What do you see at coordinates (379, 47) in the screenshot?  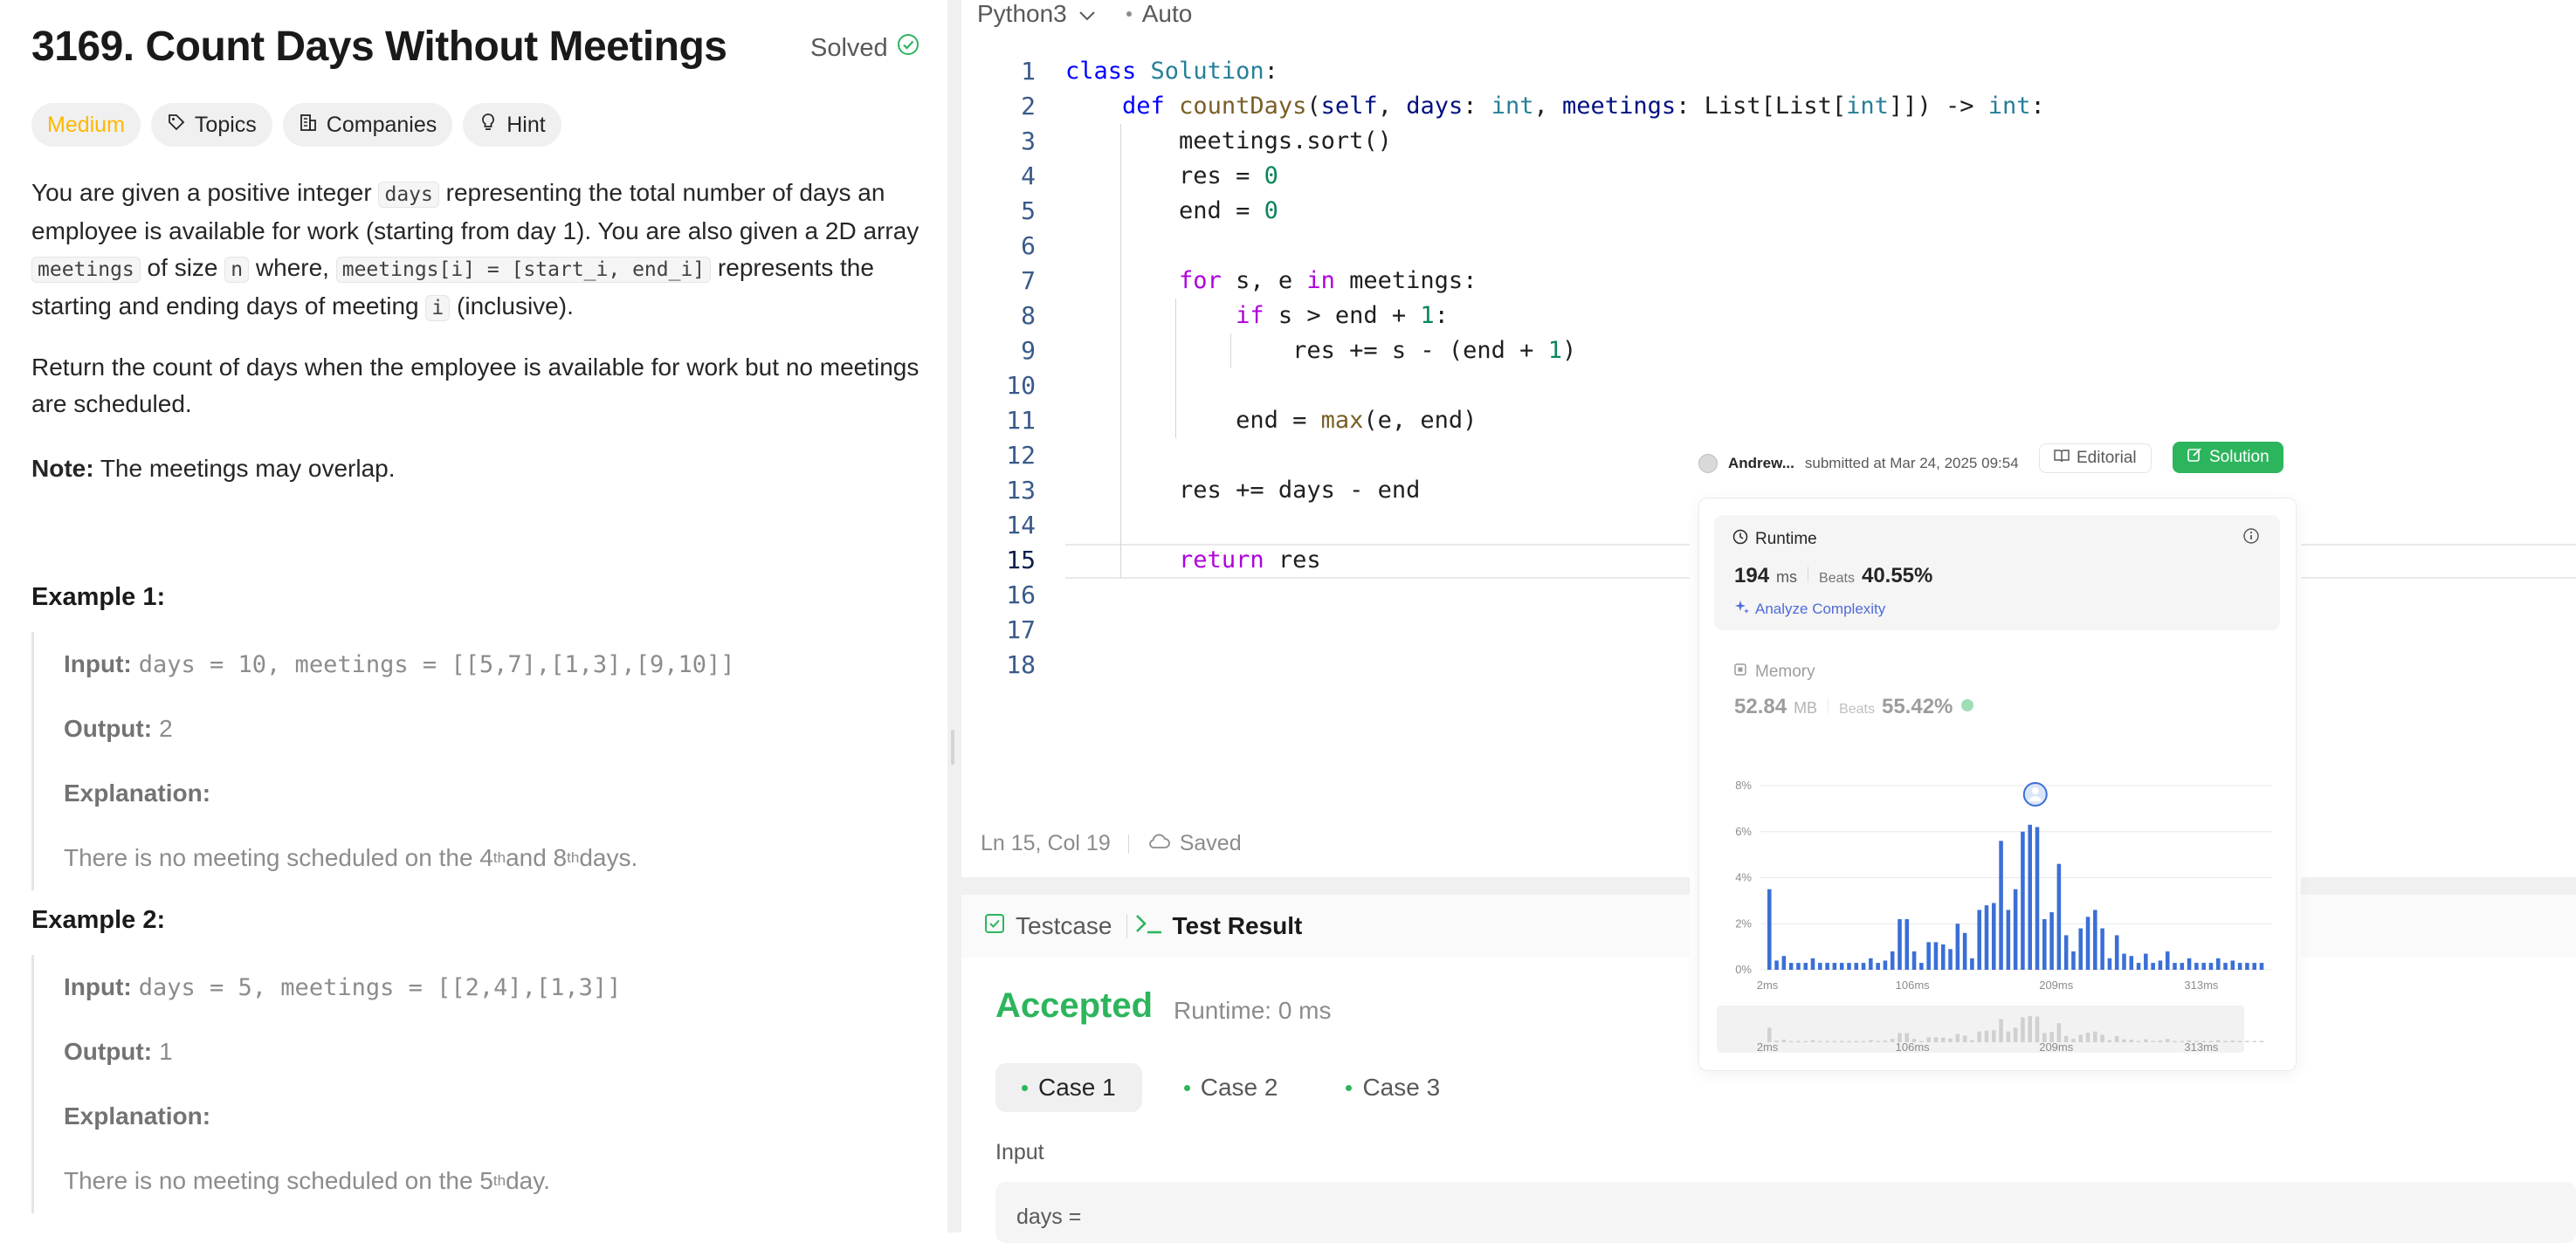 I see `problem-title: 3169. Count Days Without Meetings` at bounding box center [379, 47].